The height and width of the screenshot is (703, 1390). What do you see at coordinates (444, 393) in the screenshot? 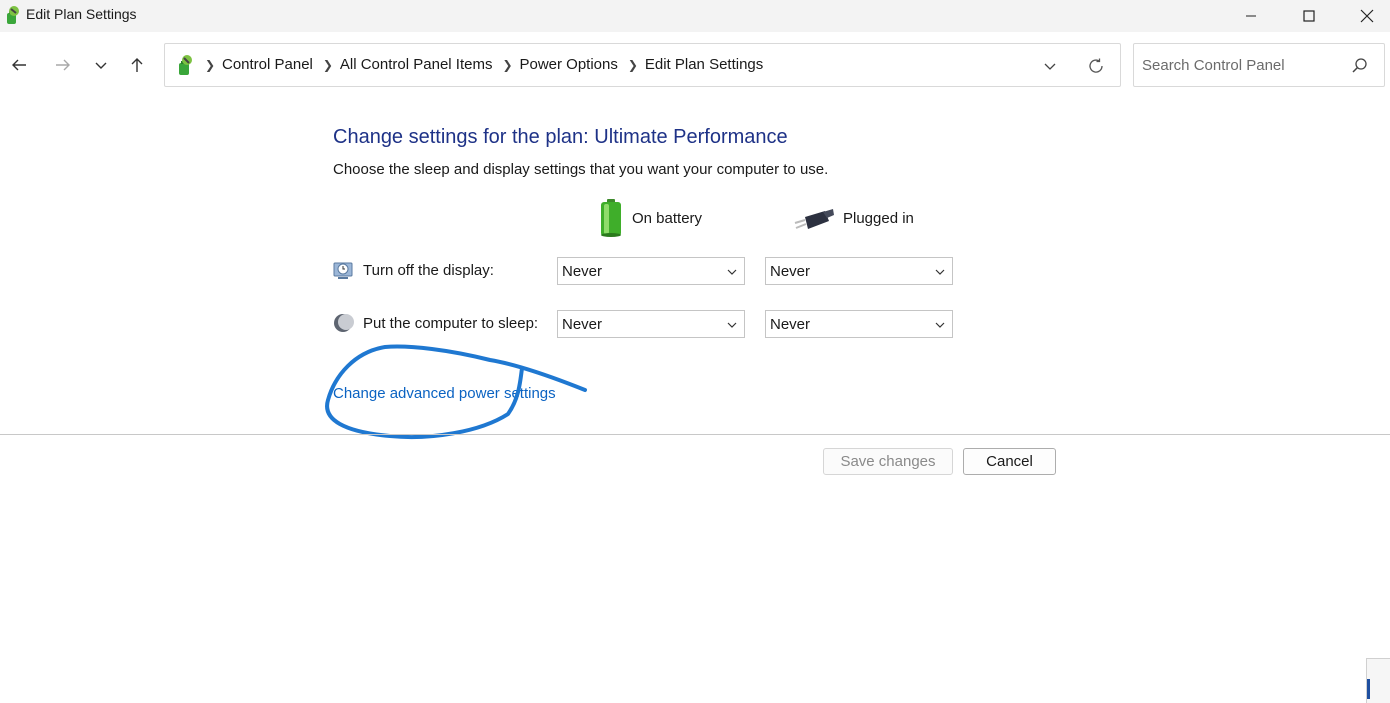
I see `advanced-power-settings-link: Change advanced power settings` at bounding box center [444, 393].